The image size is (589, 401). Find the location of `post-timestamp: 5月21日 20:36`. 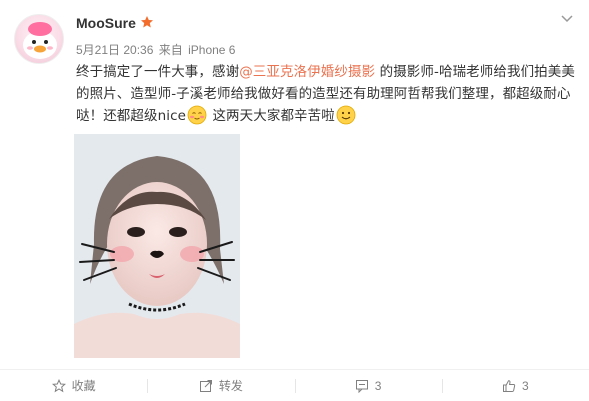

post-timestamp: 5月21日 20:36 is located at coordinates (114, 50).